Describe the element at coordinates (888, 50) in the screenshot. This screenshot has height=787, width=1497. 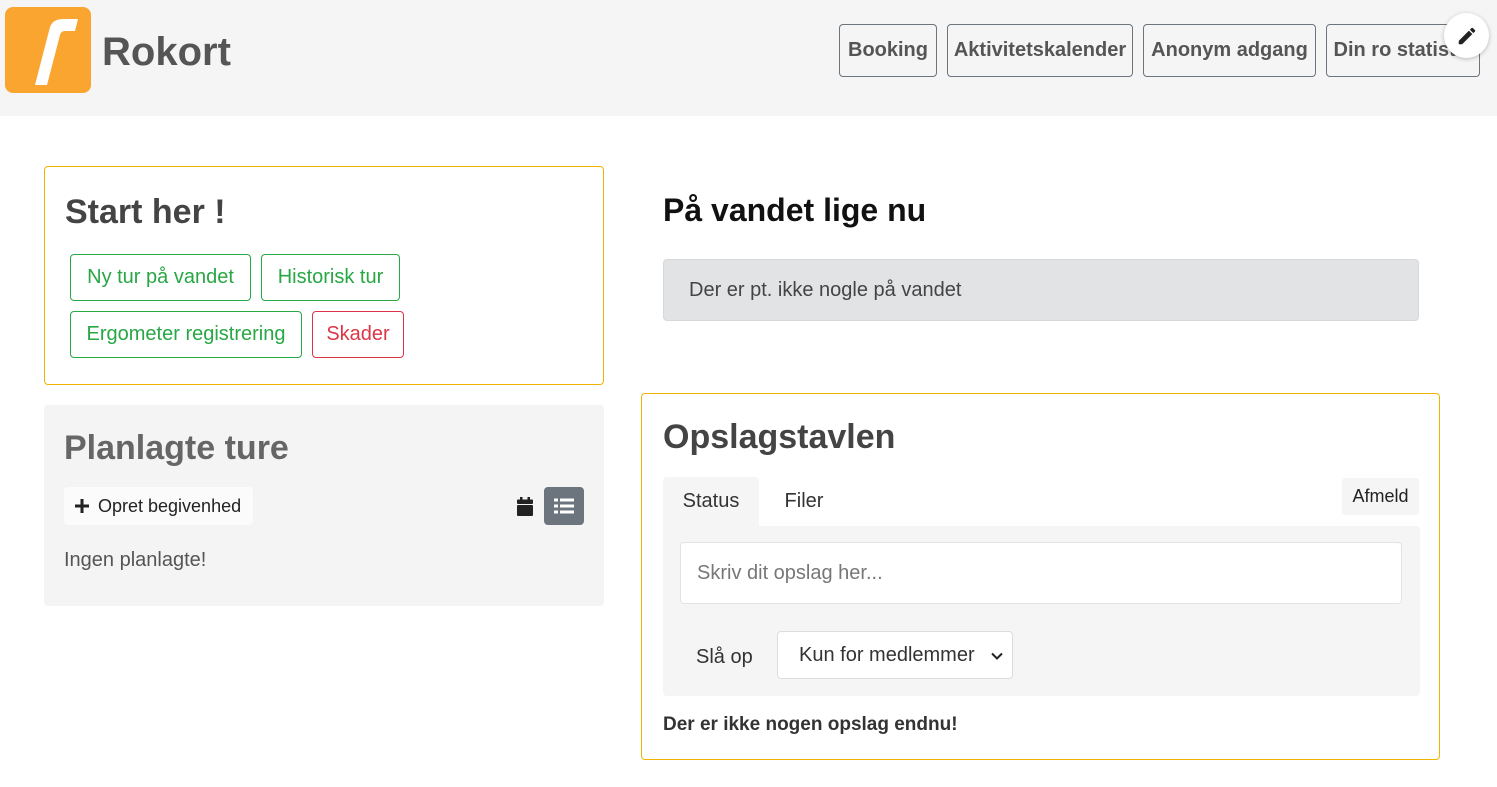
I see `nav-booking-button: Booking` at that location.